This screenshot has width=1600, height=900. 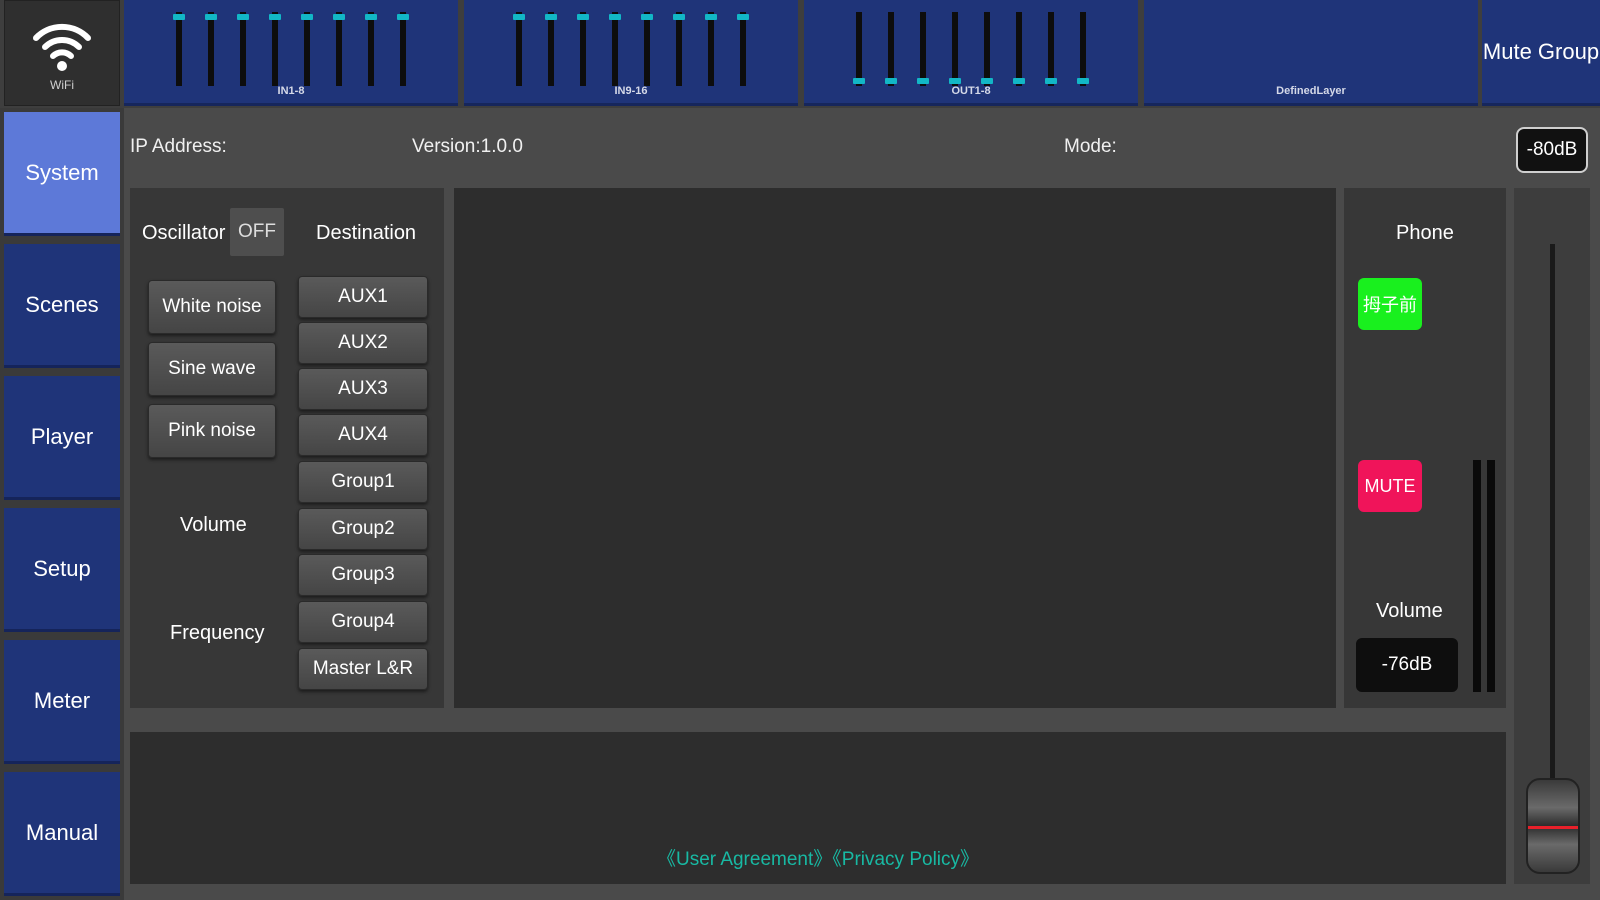 I want to click on button-label: AUX2, so click(x=363, y=342).